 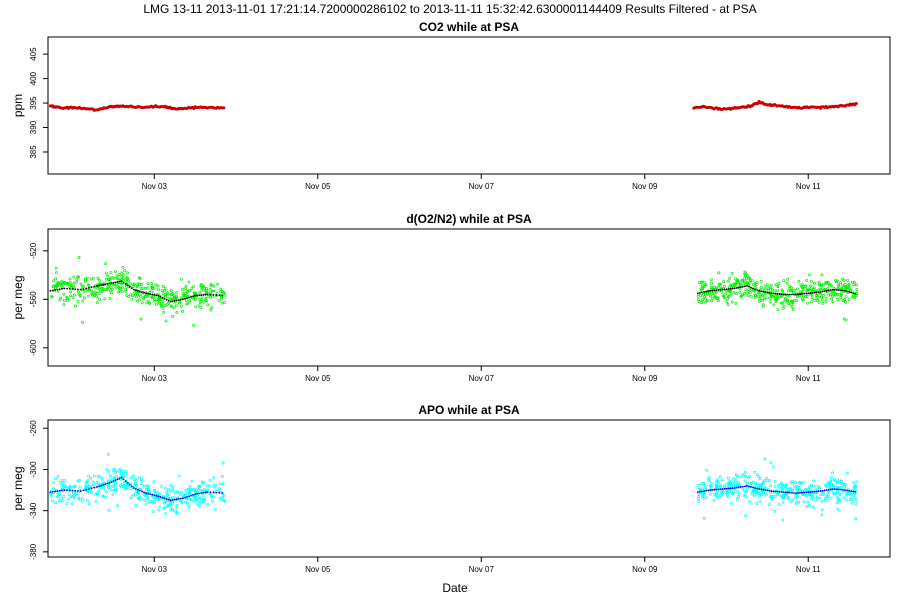 I want to click on x-tick-label: Nov 09, so click(x=645, y=569).